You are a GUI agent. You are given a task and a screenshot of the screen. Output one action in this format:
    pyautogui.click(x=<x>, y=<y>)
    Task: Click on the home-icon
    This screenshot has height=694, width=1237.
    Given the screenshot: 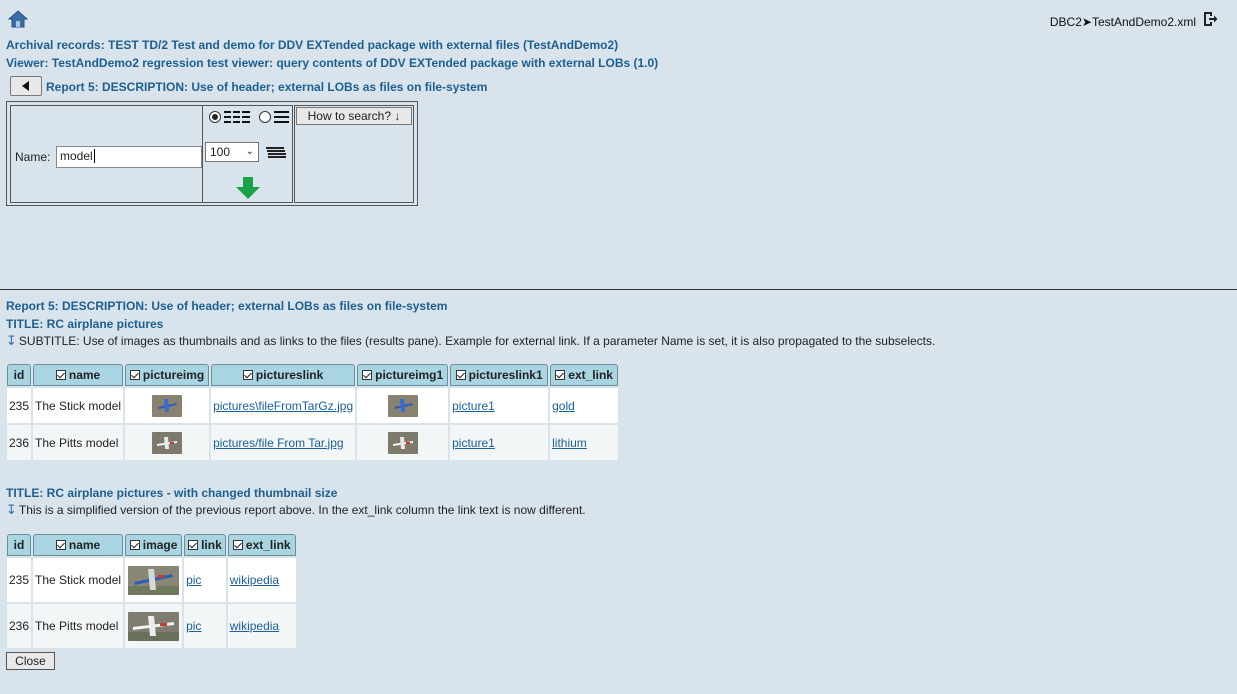 What is the action you would take?
    pyautogui.click(x=18, y=19)
    